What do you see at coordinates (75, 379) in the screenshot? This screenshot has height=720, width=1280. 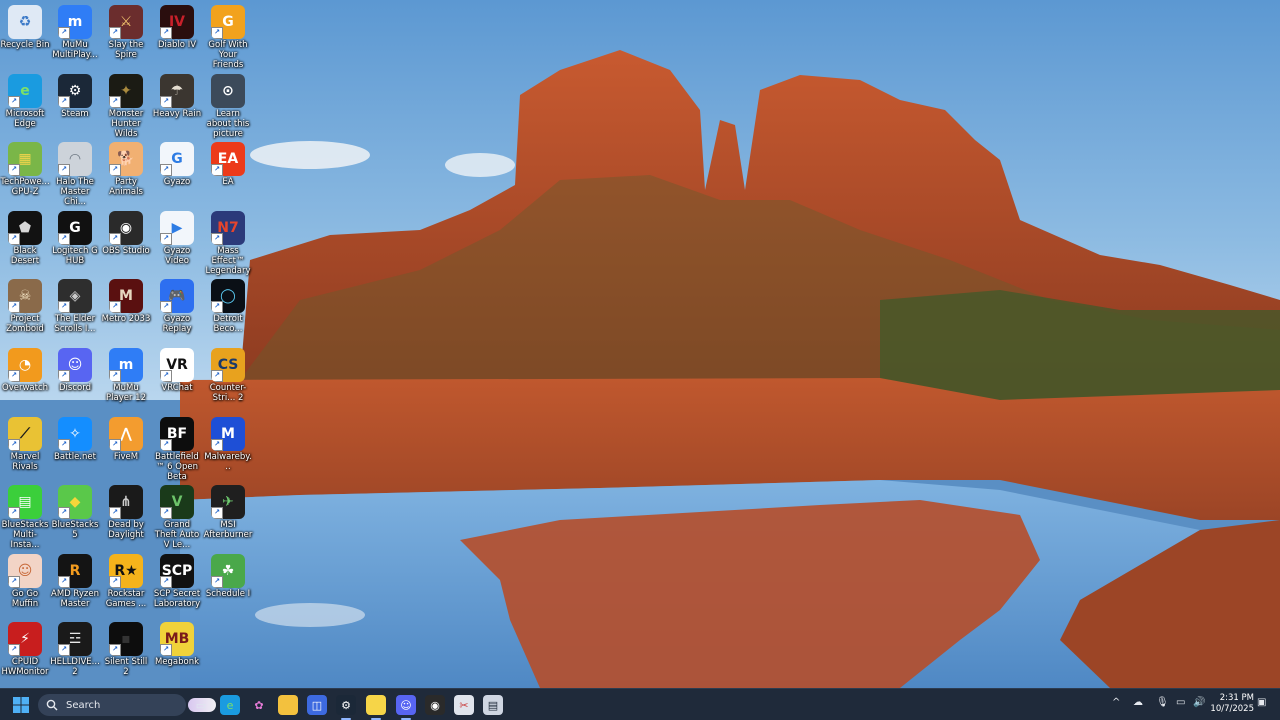 I see `desktop-shortcut: ☺ ↗ Discord` at bounding box center [75, 379].